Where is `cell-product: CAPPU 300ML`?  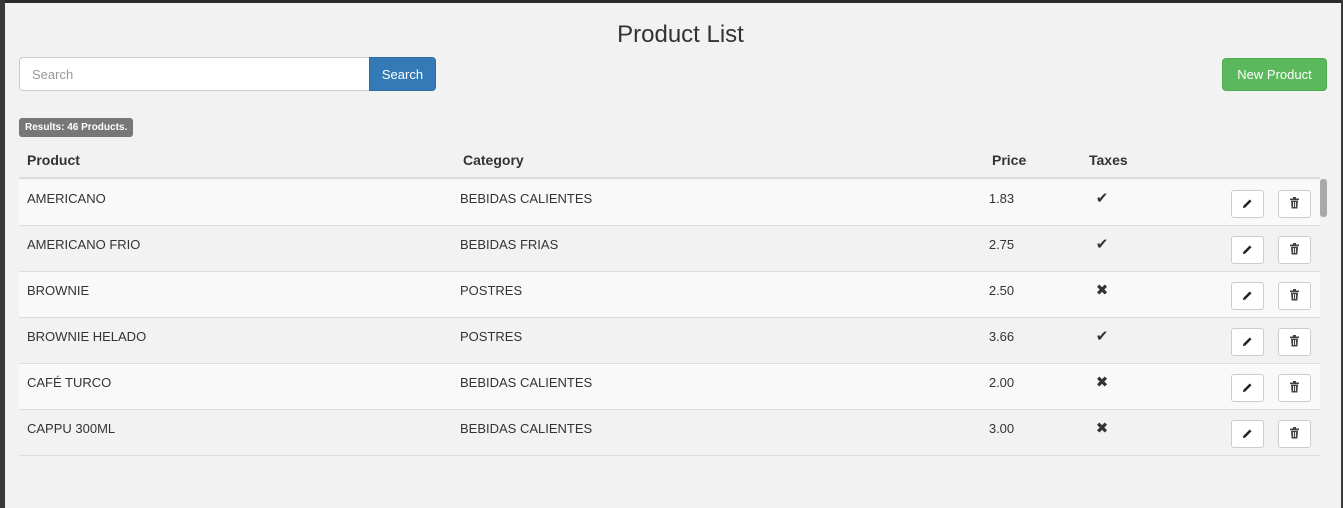 cell-product: CAPPU 300ML is located at coordinates (71, 428).